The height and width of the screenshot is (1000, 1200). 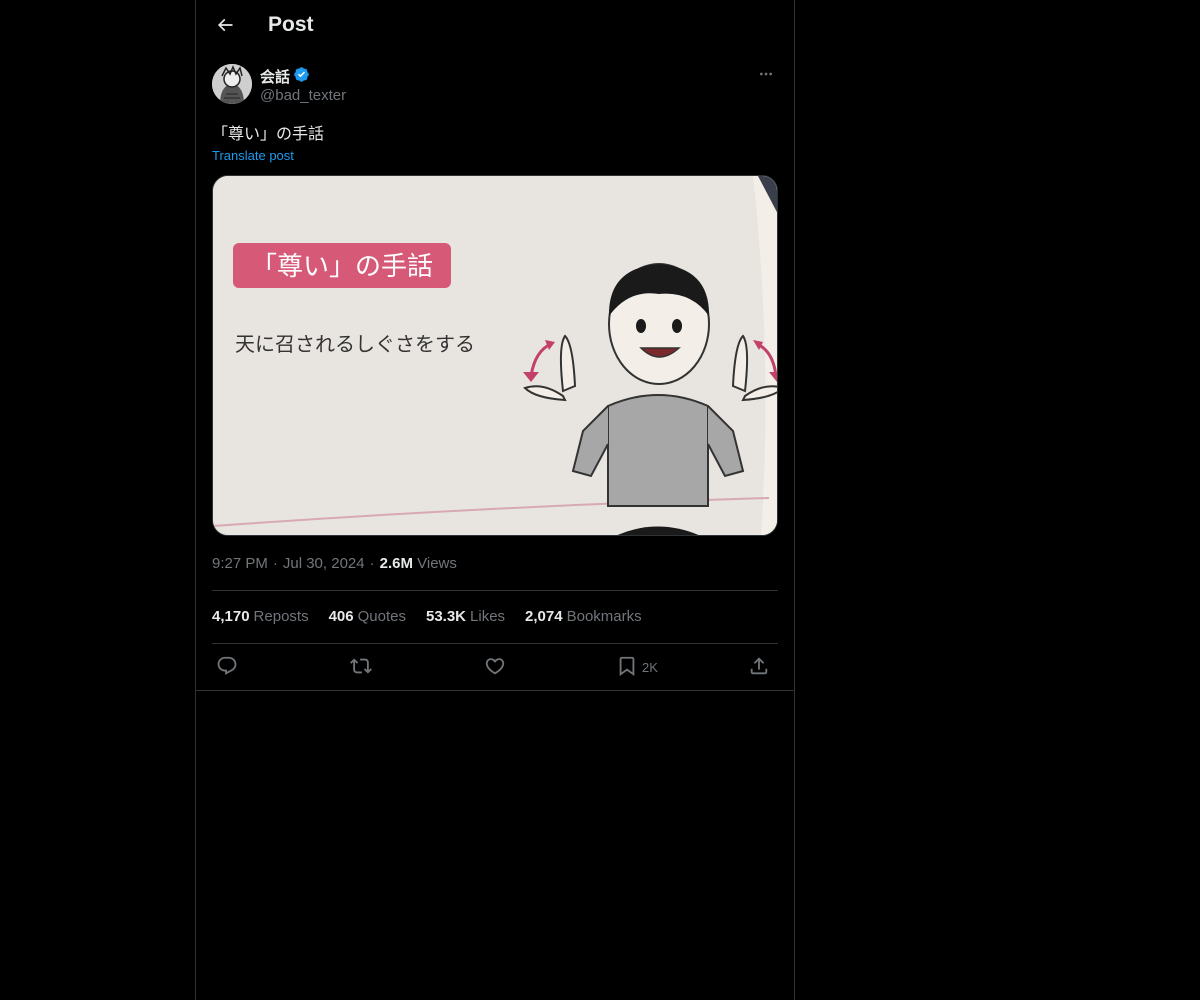 I want to click on views-count: 2.6M, so click(x=396, y=563).